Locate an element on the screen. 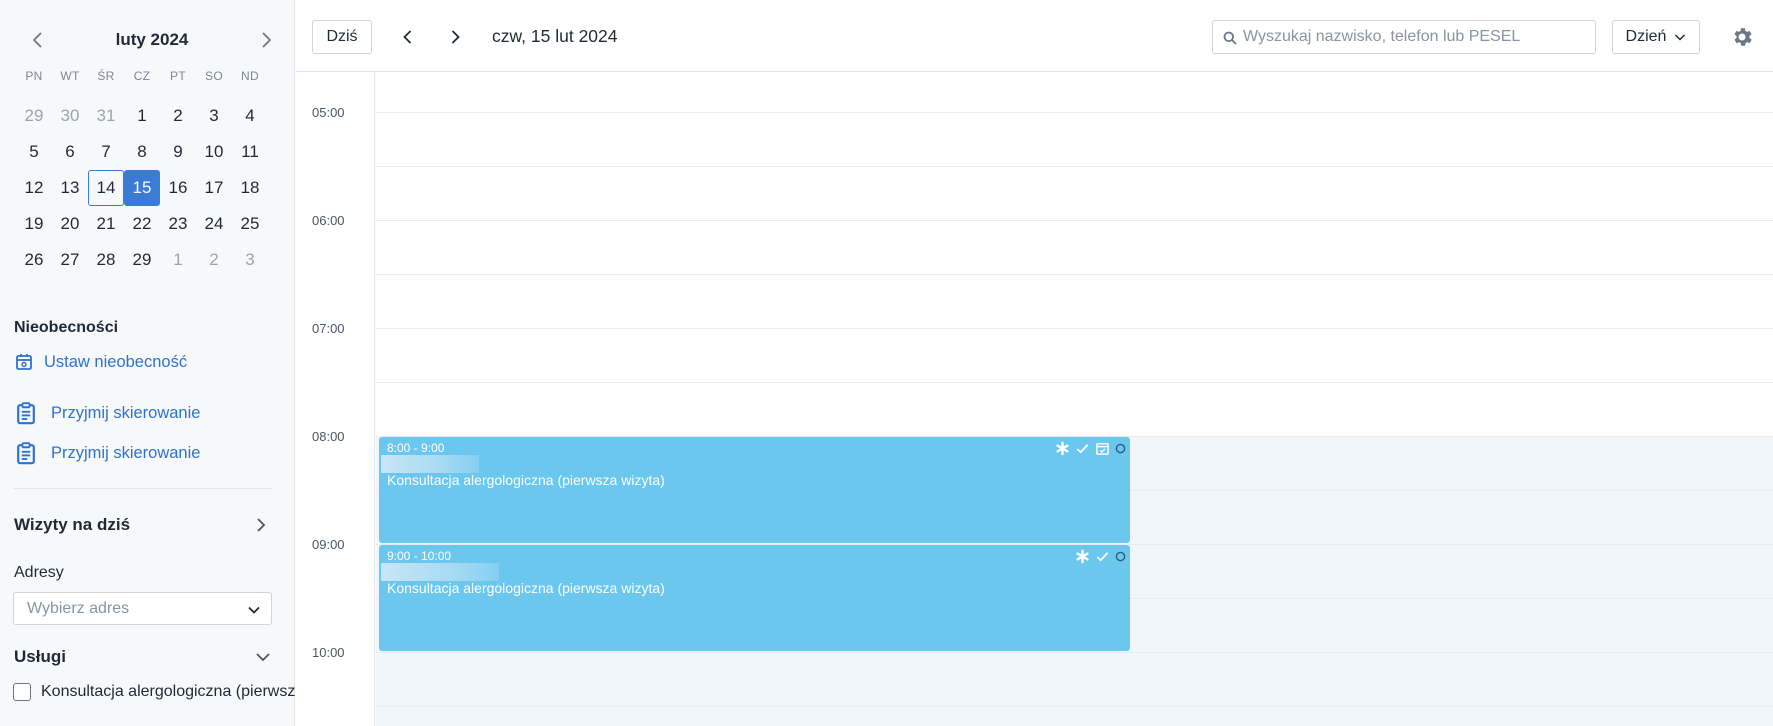 The height and width of the screenshot is (726, 1773). time-label: 10:00 is located at coordinates (328, 652).